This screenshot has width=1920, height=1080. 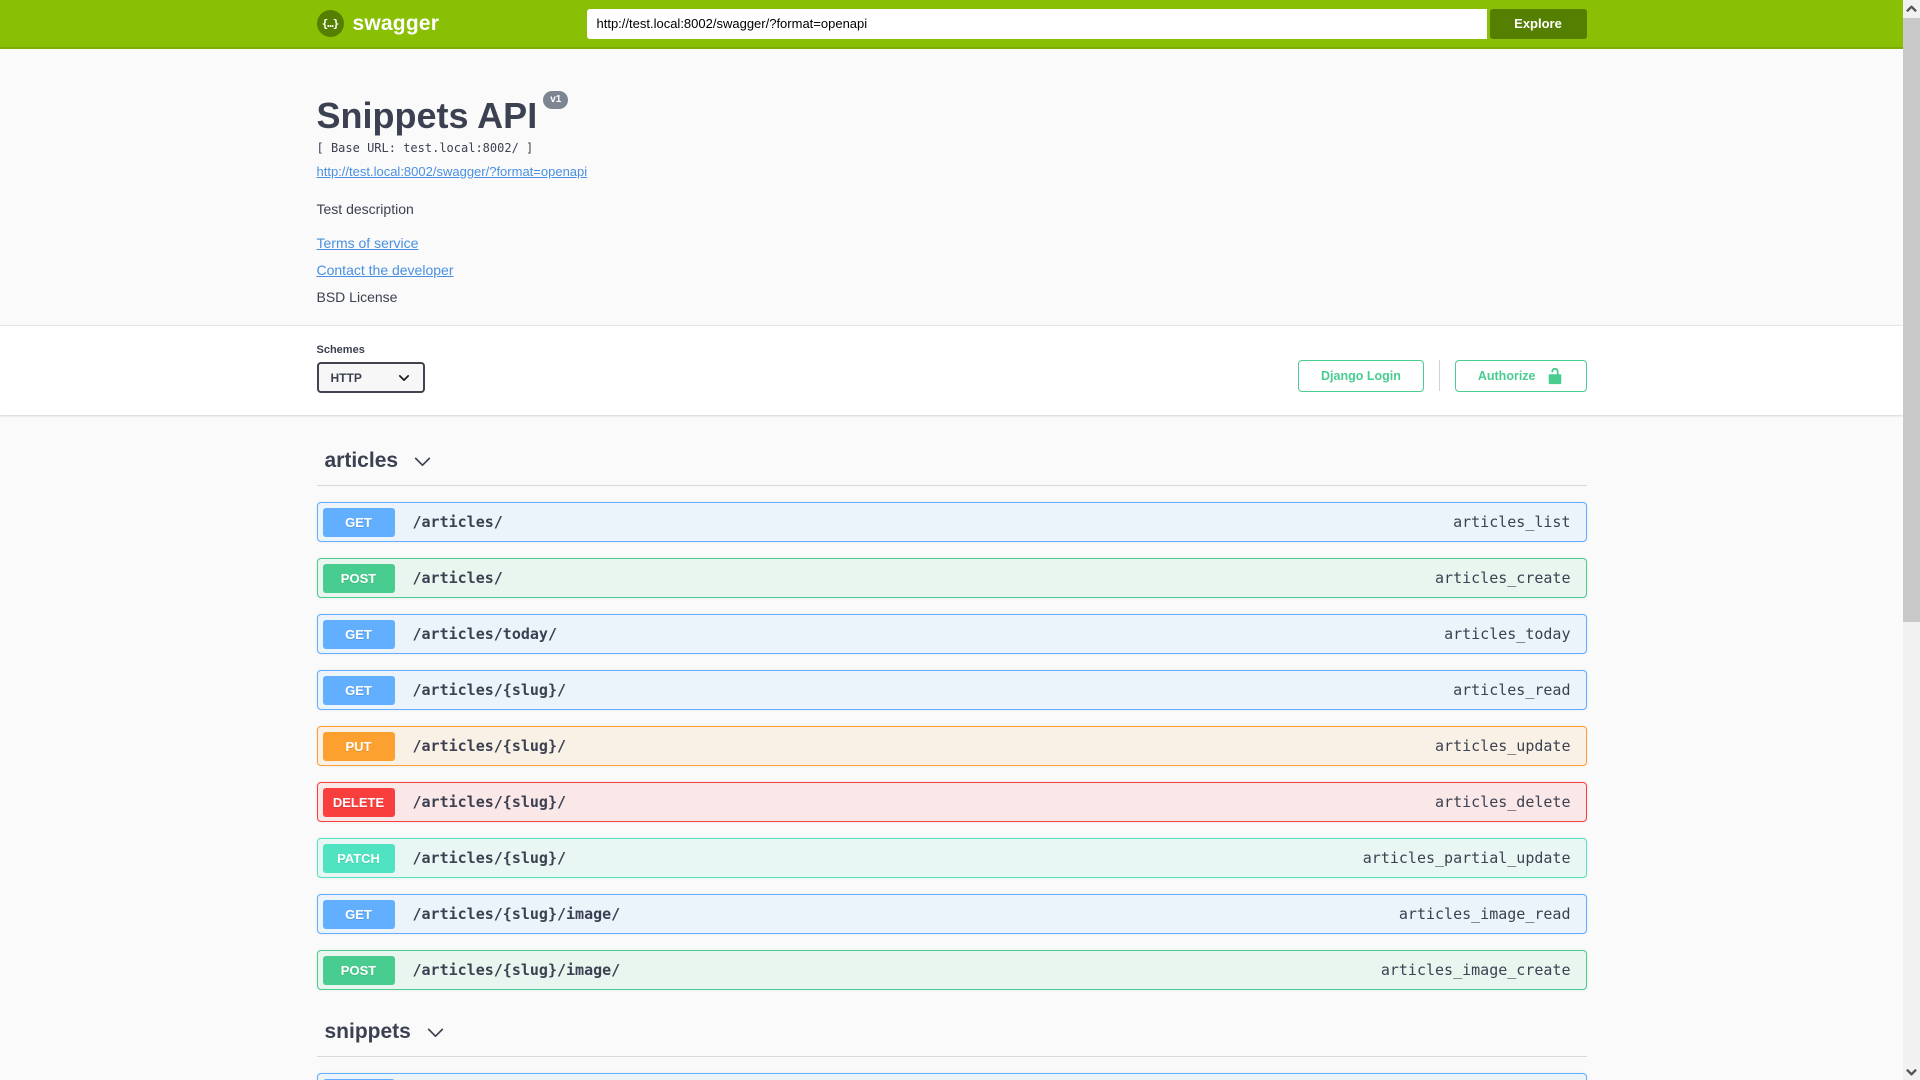 I want to click on operation-row: PUT /articles/{slug}/ articles_update, so click(x=951, y=746).